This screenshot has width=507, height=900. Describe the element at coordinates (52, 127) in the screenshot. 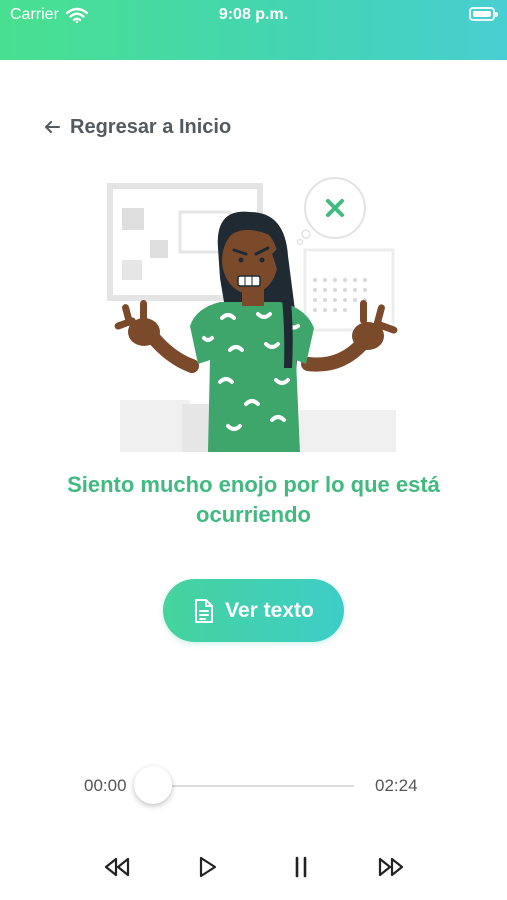

I see `back-arrow-icon` at that location.